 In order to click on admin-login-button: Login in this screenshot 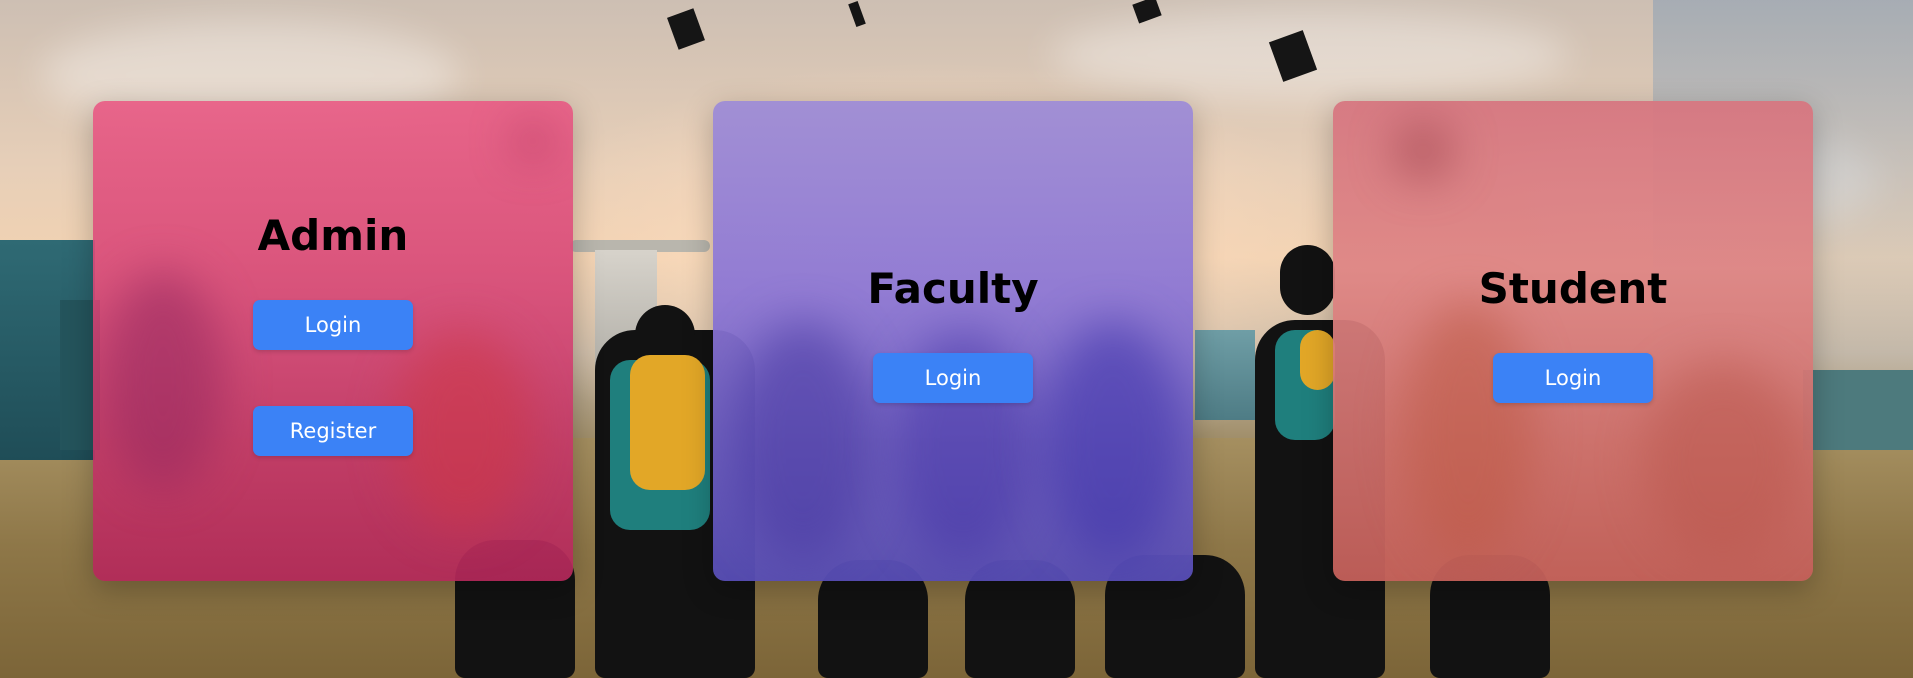, I will do `click(333, 325)`.